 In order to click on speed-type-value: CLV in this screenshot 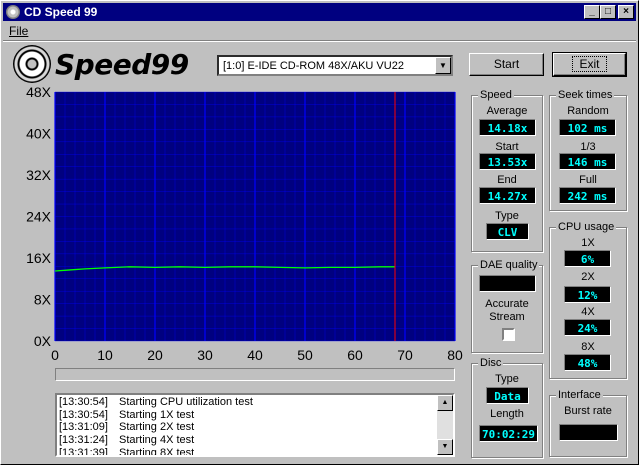, I will do `click(507, 231)`.